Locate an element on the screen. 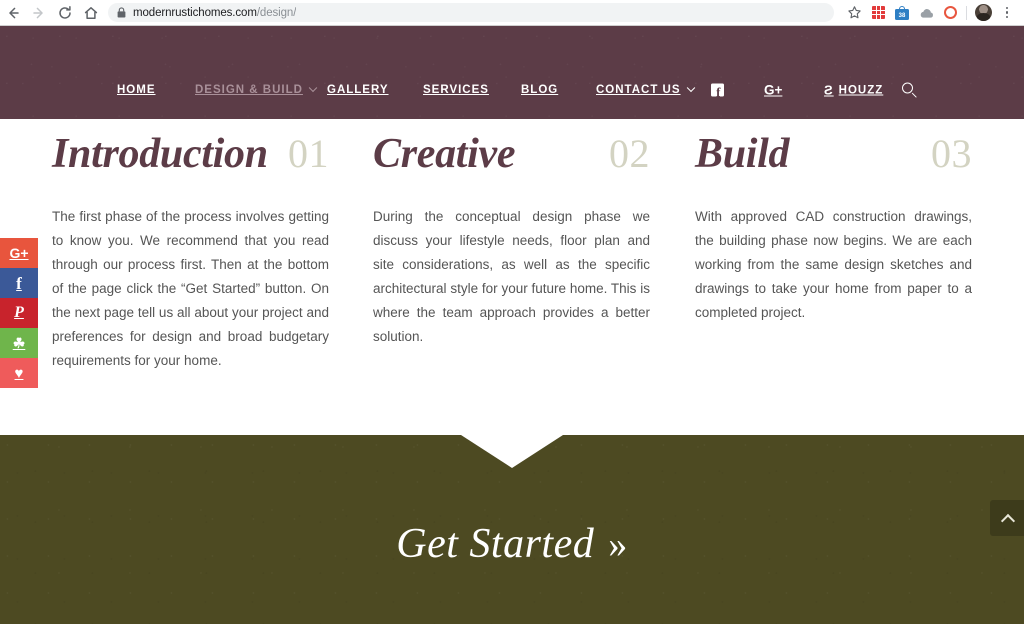 The height and width of the screenshot is (624, 1024). nav-item-google-plus: G+ is located at coordinates (773, 90).